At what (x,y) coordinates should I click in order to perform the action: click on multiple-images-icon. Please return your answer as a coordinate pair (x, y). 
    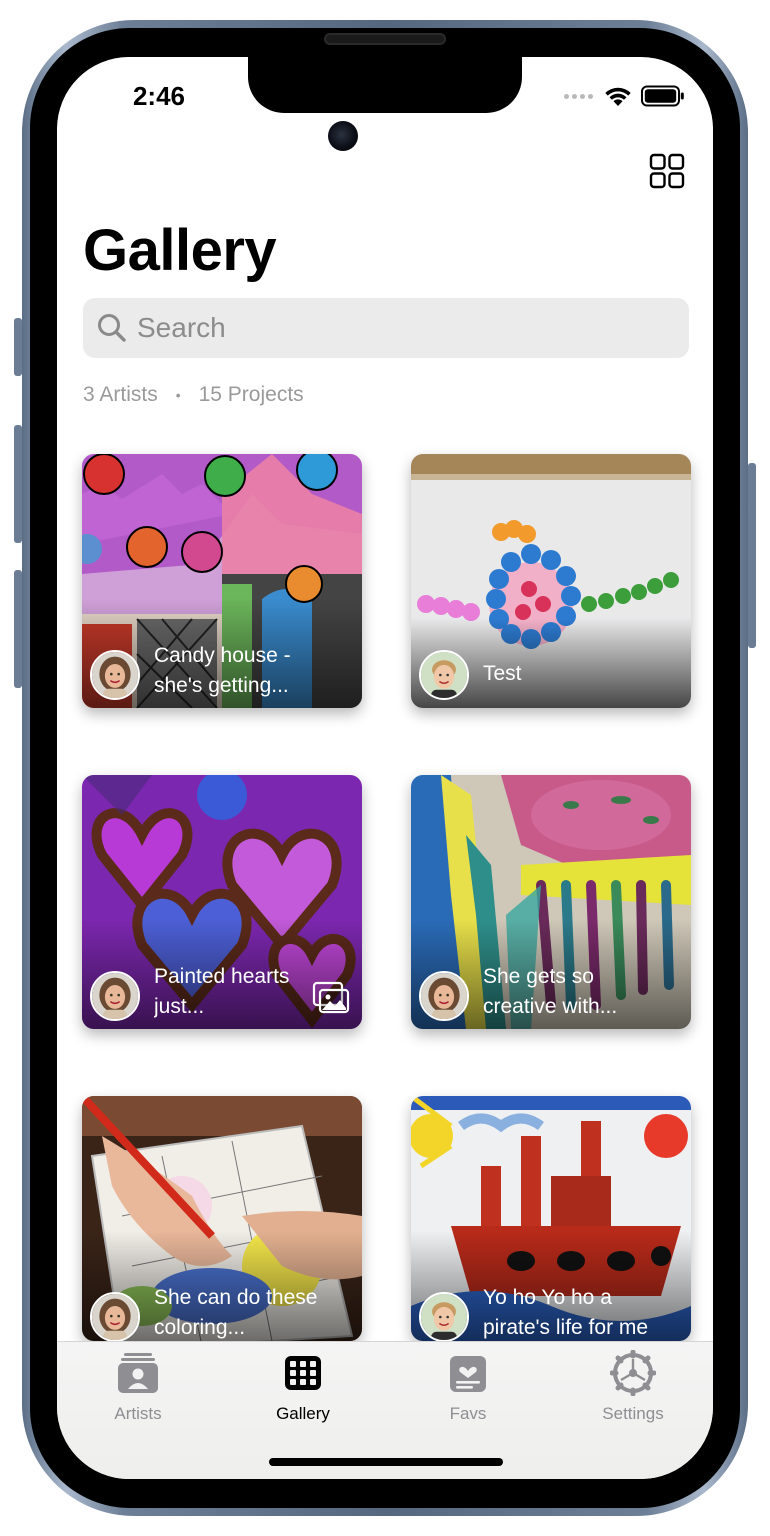
    Looking at the image, I should click on (331, 997).